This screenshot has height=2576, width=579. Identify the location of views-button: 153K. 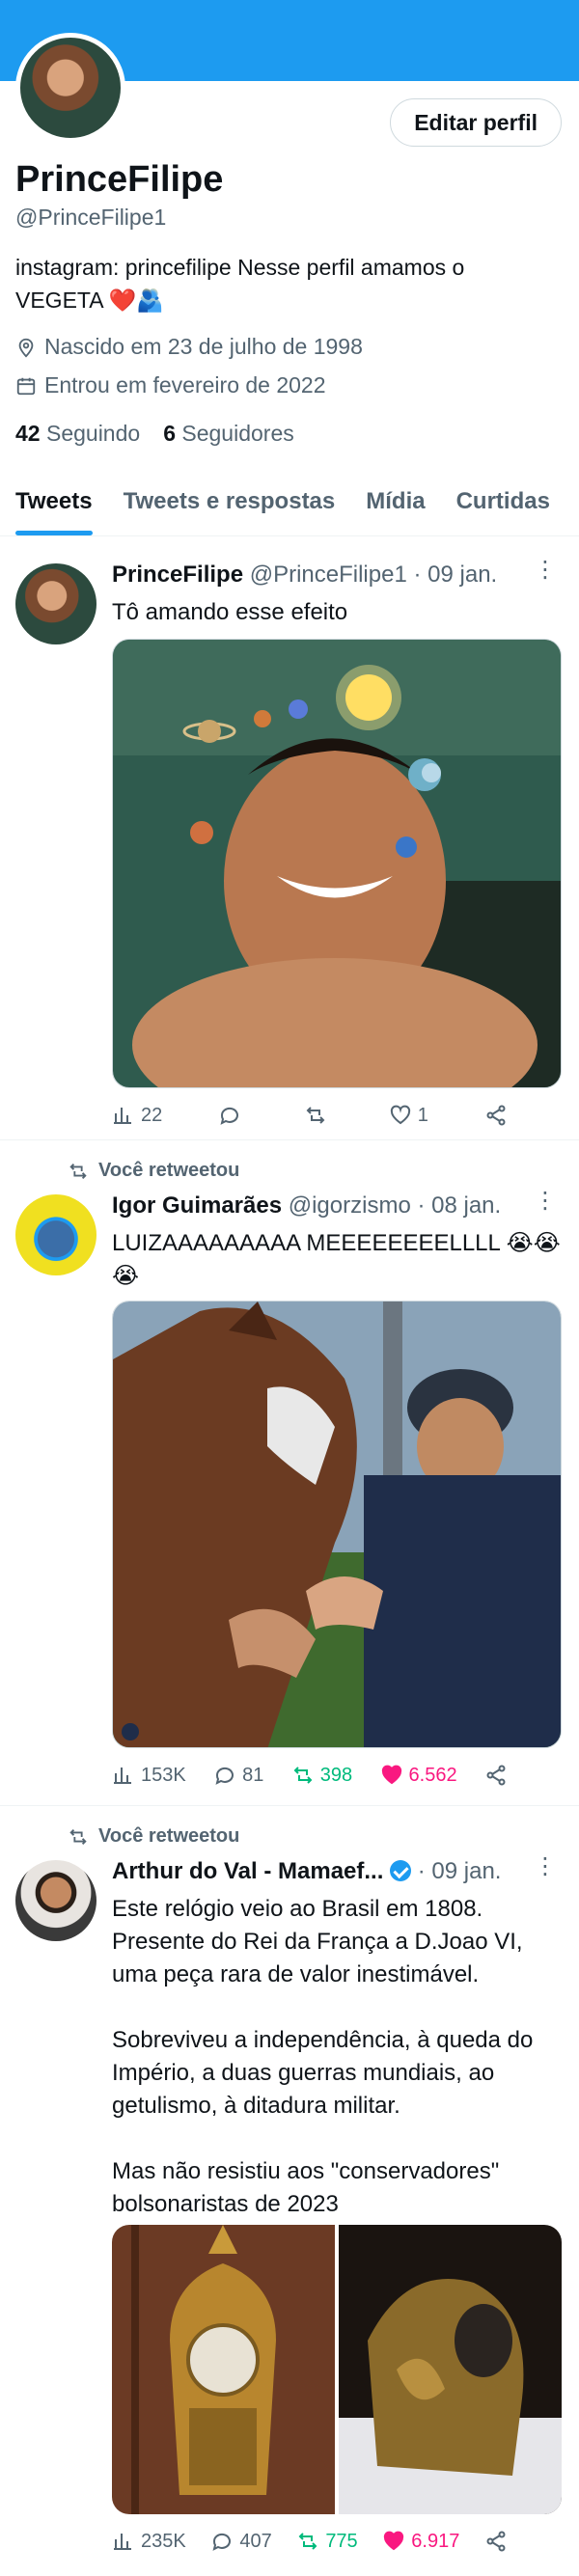
(149, 1776).